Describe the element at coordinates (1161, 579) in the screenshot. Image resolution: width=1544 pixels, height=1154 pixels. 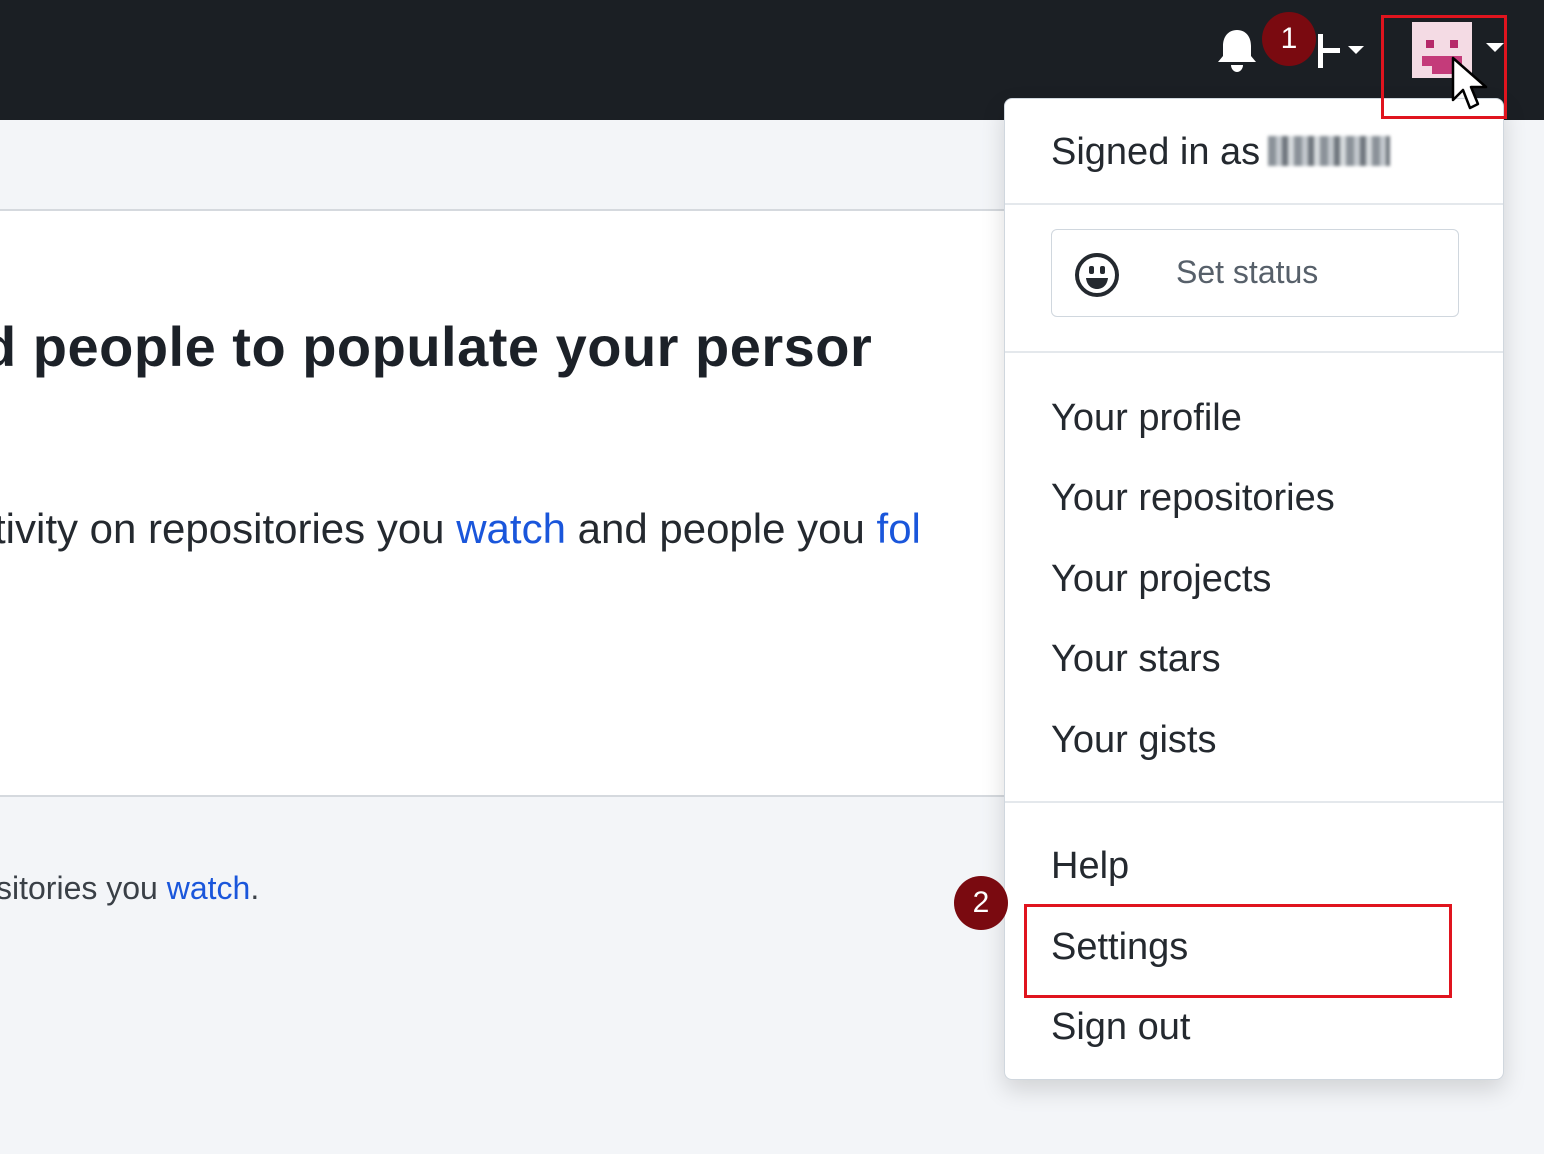
I see `menu-item-your-projects: Your projects` at that location.